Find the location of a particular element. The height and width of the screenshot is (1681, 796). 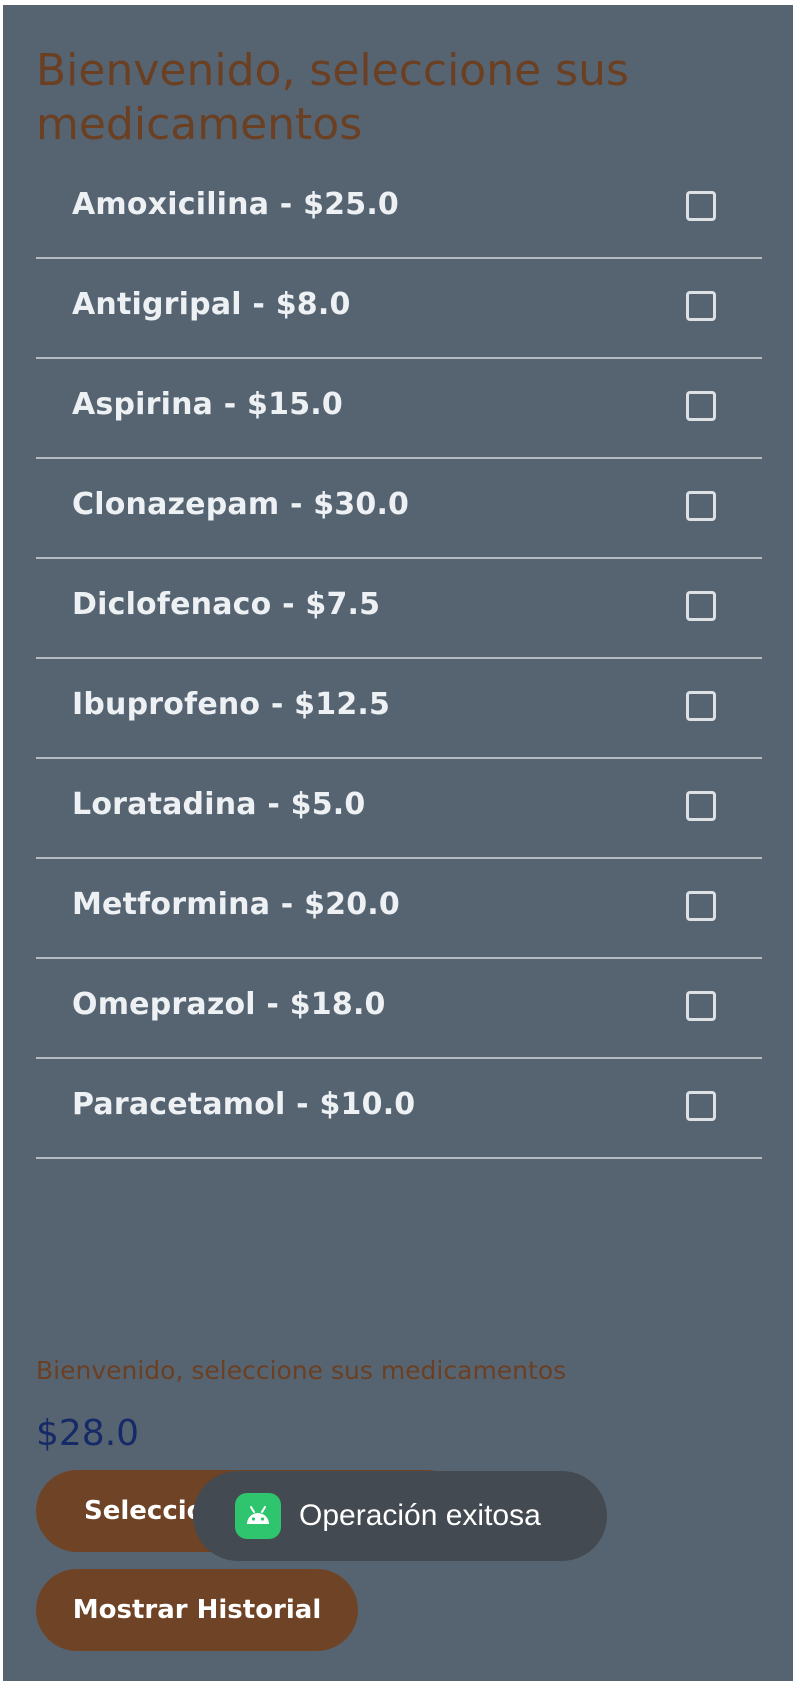

medication-label: Antigripal - $8.0 is located at coordinates (211, 304).